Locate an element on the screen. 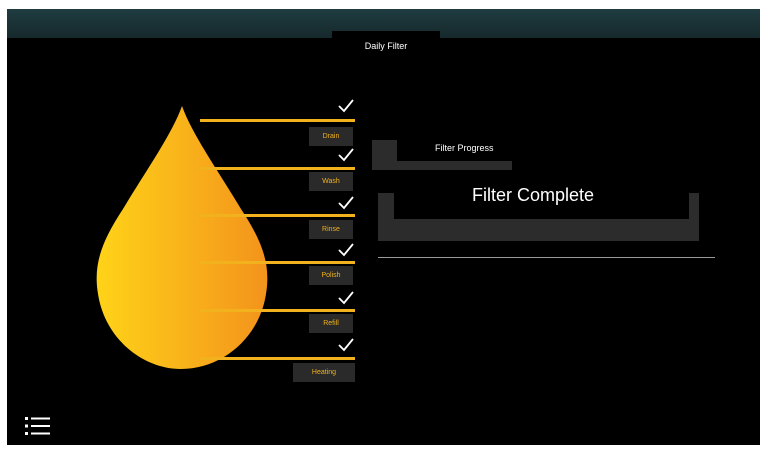  status-frame-bottom is located at coordinates (538, 230).